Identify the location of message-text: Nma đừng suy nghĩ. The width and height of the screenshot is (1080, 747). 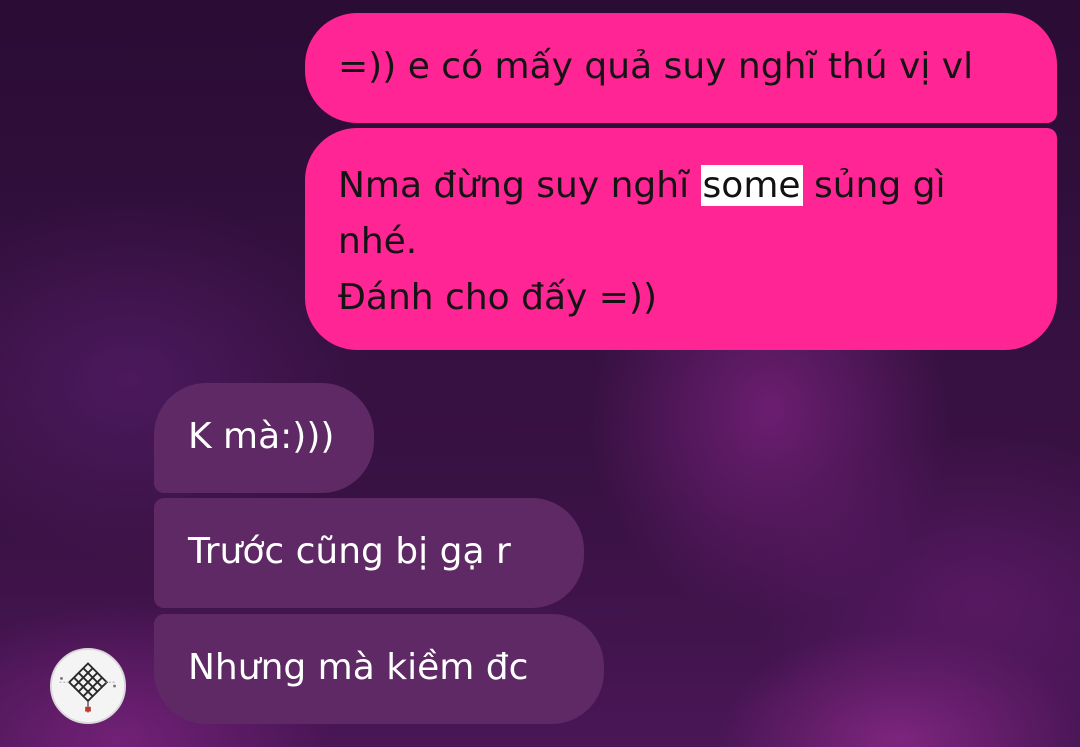
(519, 185).